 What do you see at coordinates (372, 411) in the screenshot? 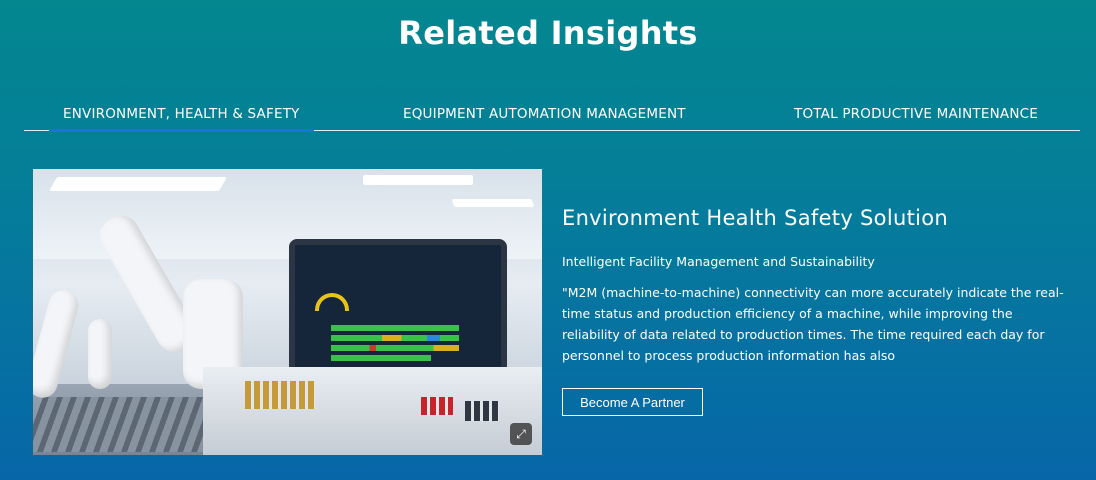
I see `control-console` at bounding box center [372, 411].